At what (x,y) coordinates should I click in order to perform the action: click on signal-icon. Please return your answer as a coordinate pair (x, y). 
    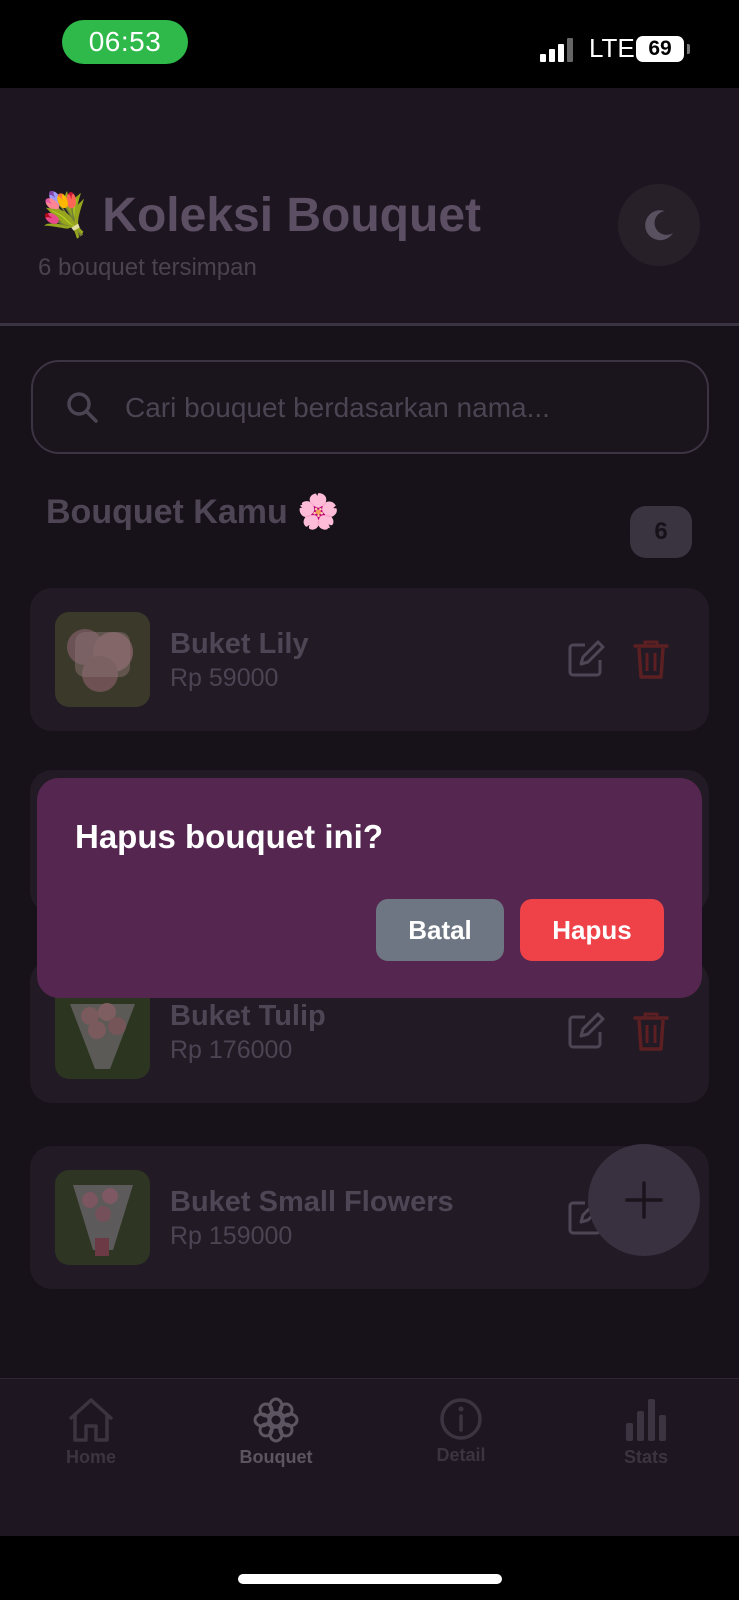
    Looking at the image, I should click on (556, 50).